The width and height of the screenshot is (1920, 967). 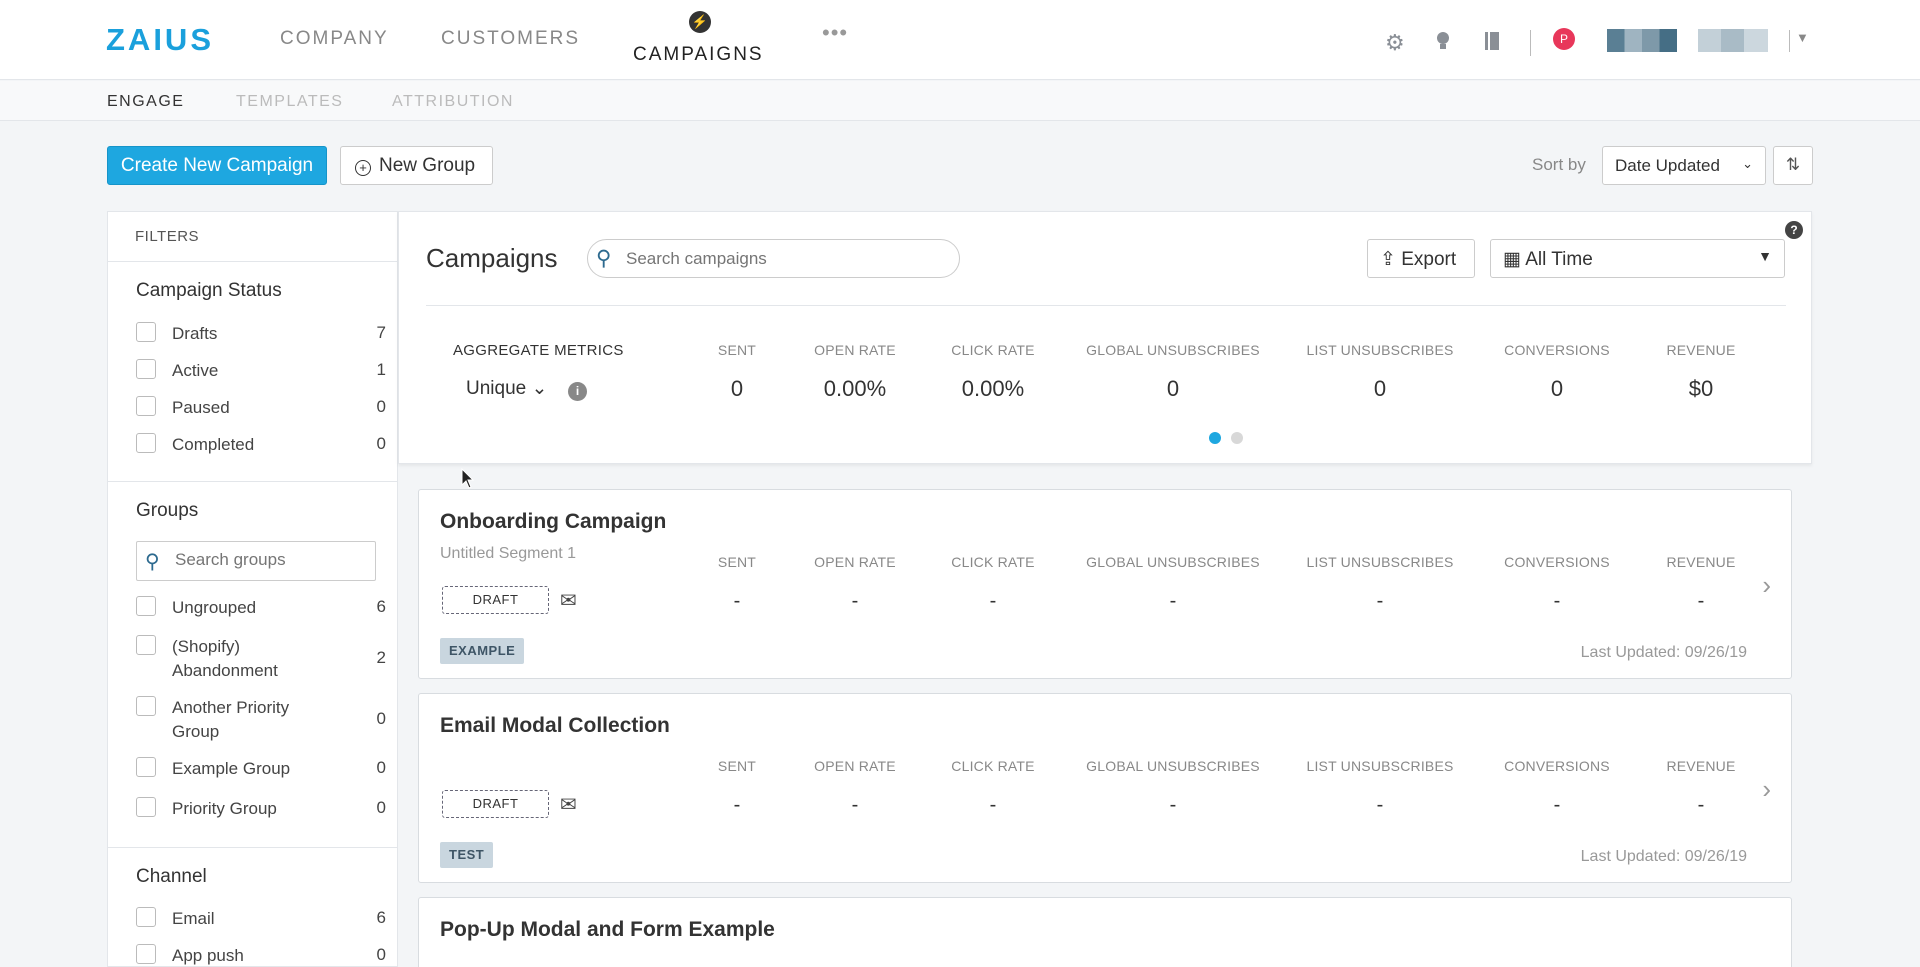 I want to click on help-icon: ?, so click(x=1794, y=230).